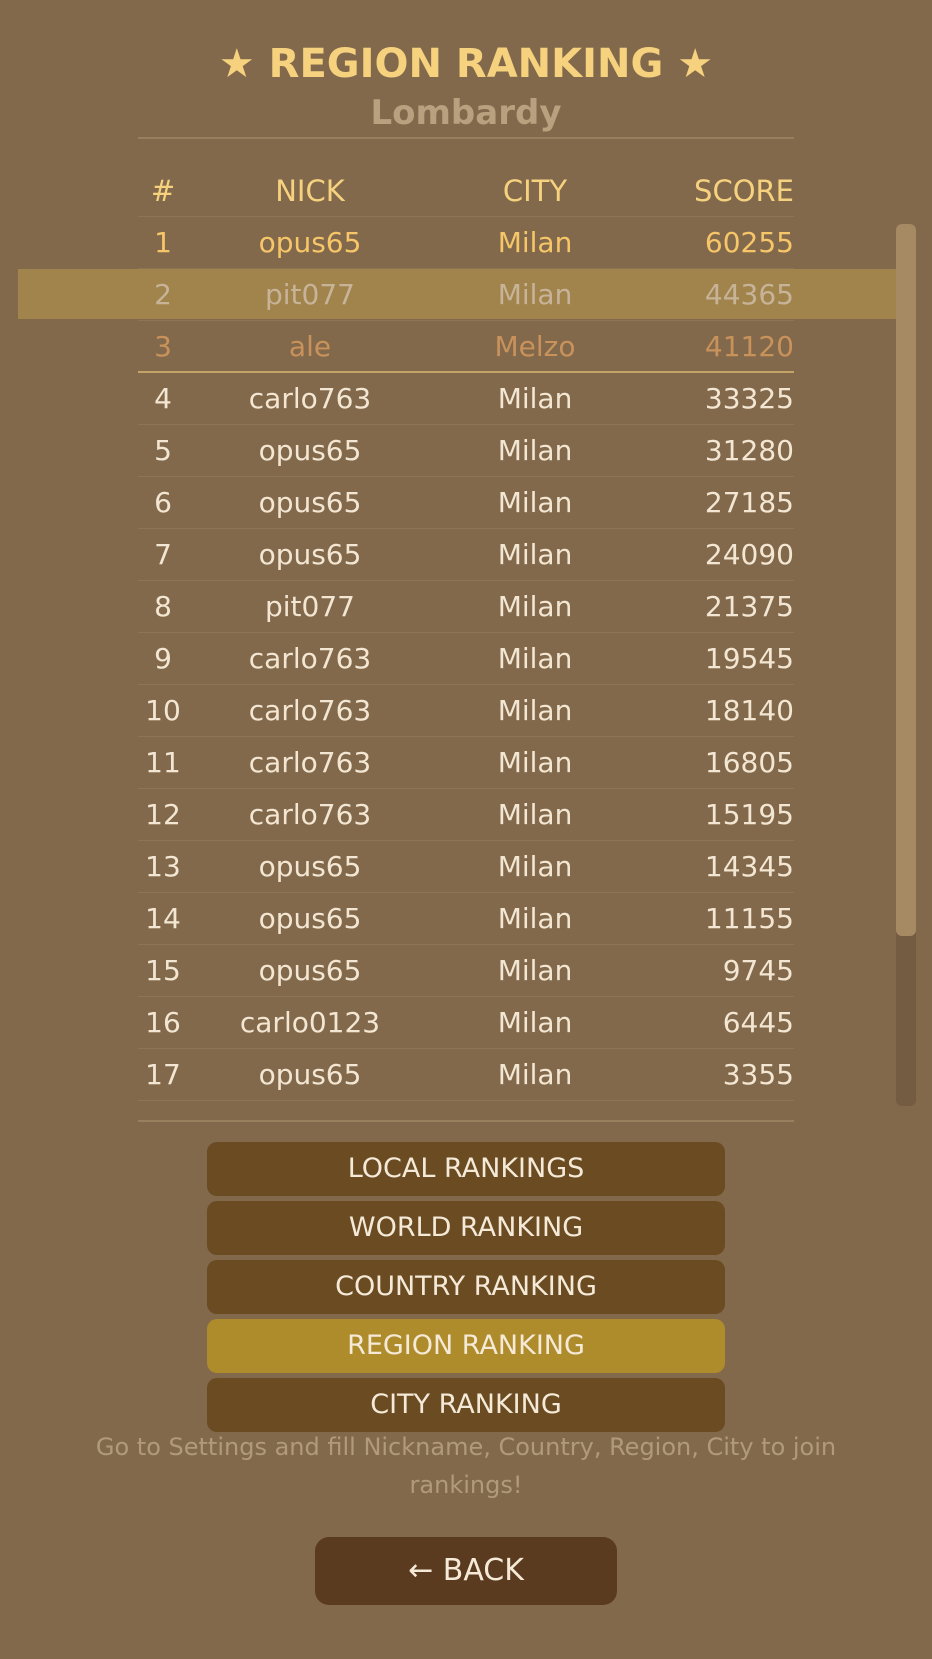  What do you see at coordinates (466, 64) in the screenshot?
I see `page-title: ★ REGION RANKING ★` at bounding box center [466, 64].